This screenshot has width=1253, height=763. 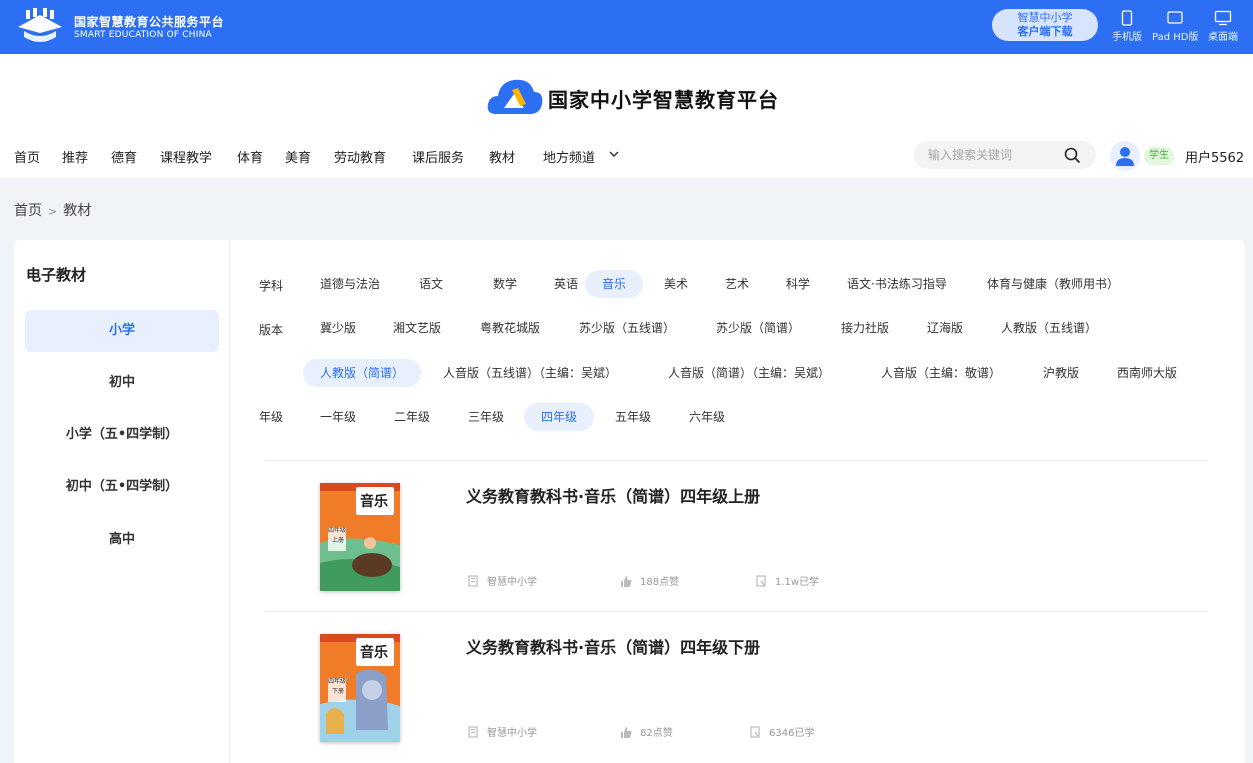 What do you see at coordinates (77, 211) in the screenshot?
I see `breadcrumb-current: 教材` at bounding box center [77, 211].